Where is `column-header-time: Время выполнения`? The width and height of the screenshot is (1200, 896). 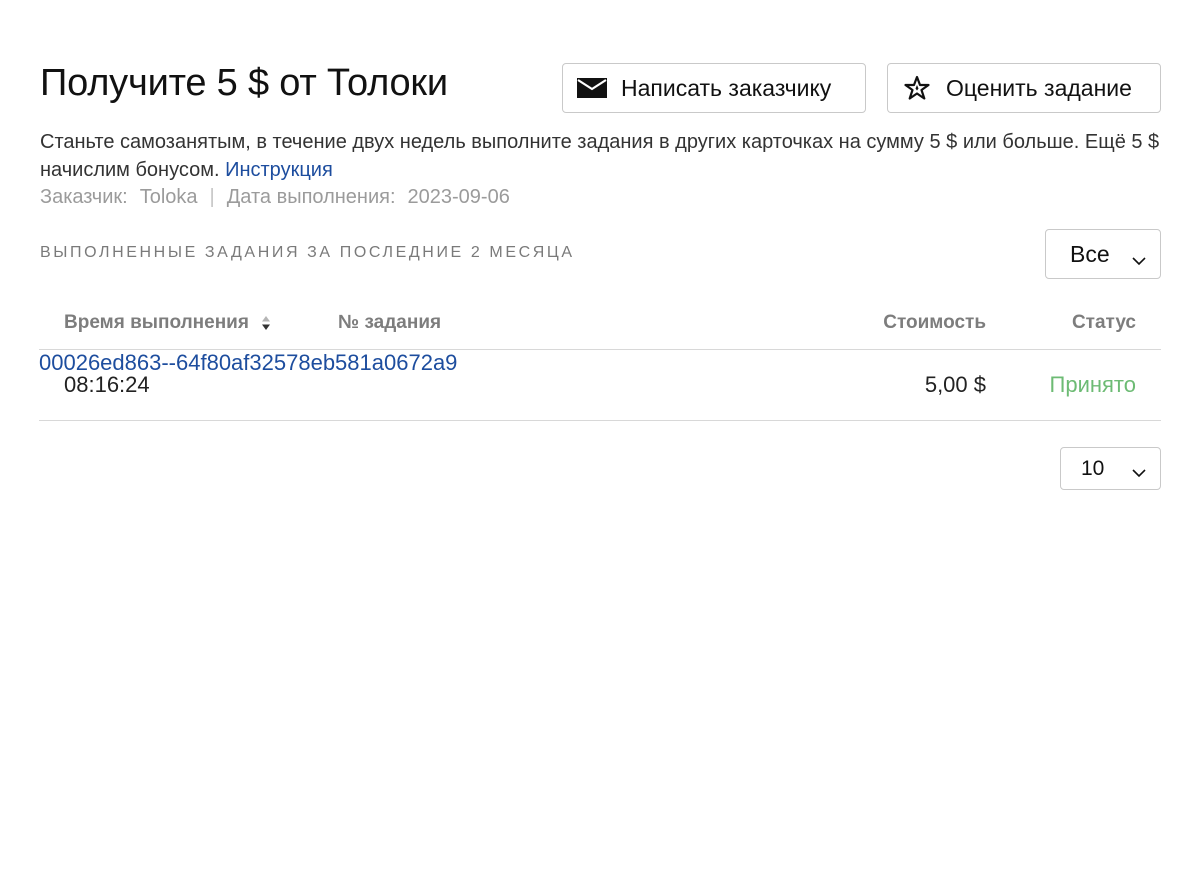 column-header-time: Время выполнения is located at coordinates (167, 323).